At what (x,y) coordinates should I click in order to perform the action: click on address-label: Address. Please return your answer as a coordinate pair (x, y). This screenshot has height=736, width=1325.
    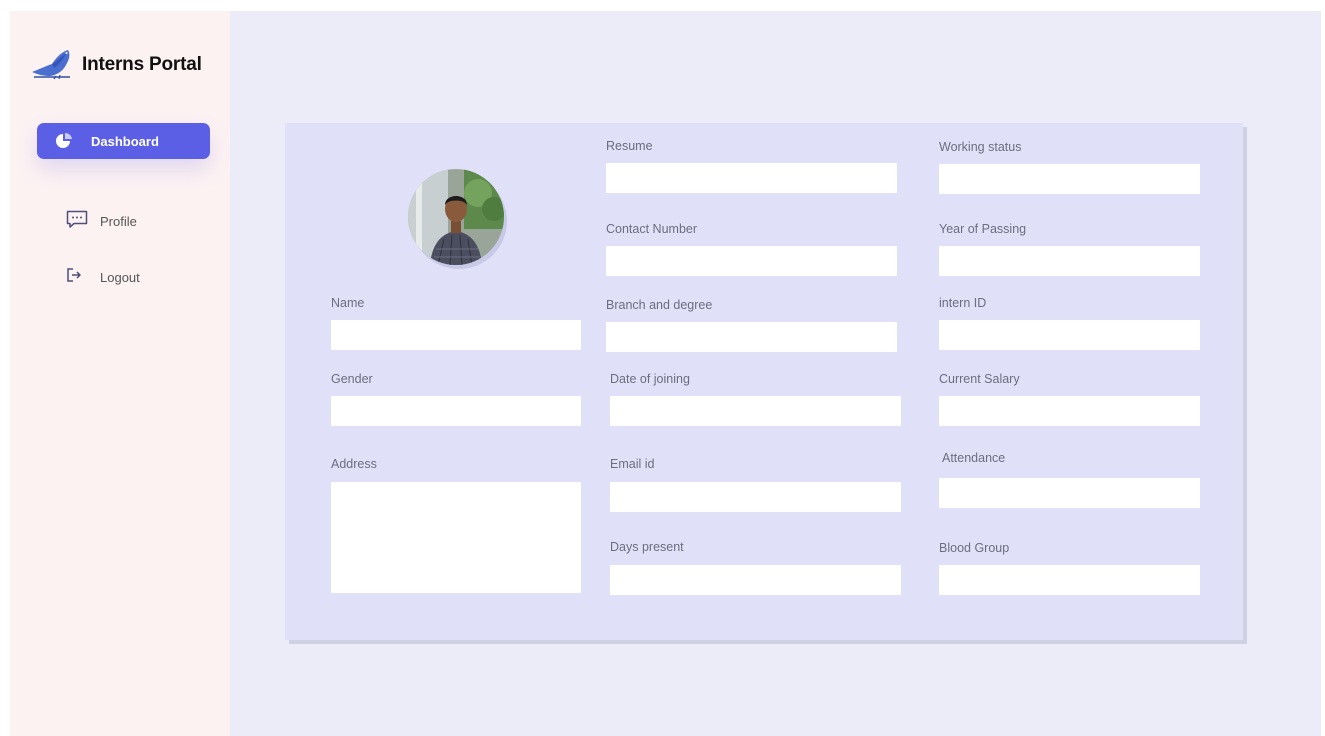
    Looking at the image, I should click on (354, 464).